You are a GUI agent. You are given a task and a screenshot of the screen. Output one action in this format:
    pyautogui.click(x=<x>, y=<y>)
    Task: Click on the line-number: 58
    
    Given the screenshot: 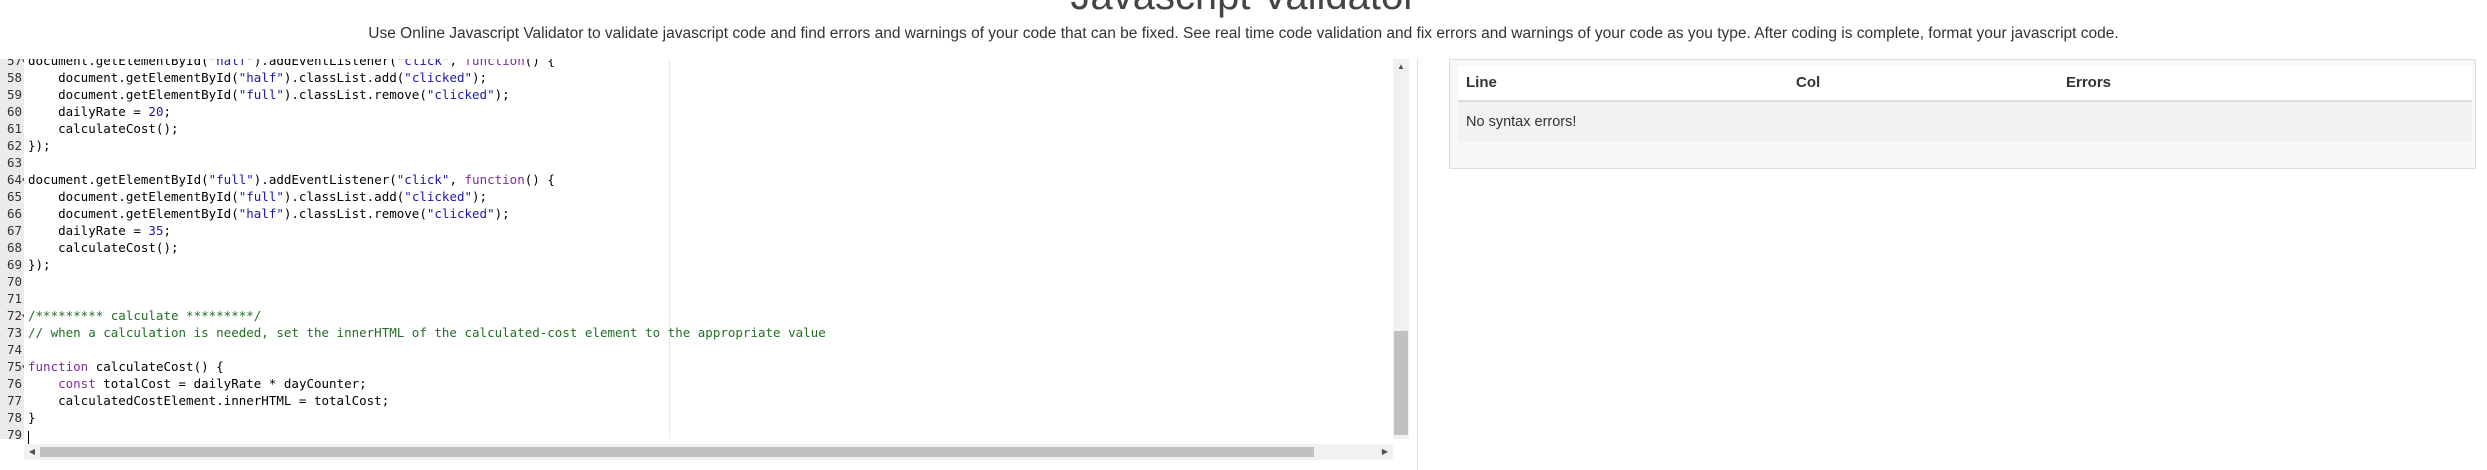 What is the action you would take?
    pyautogui.click(x=14, y=77)
    